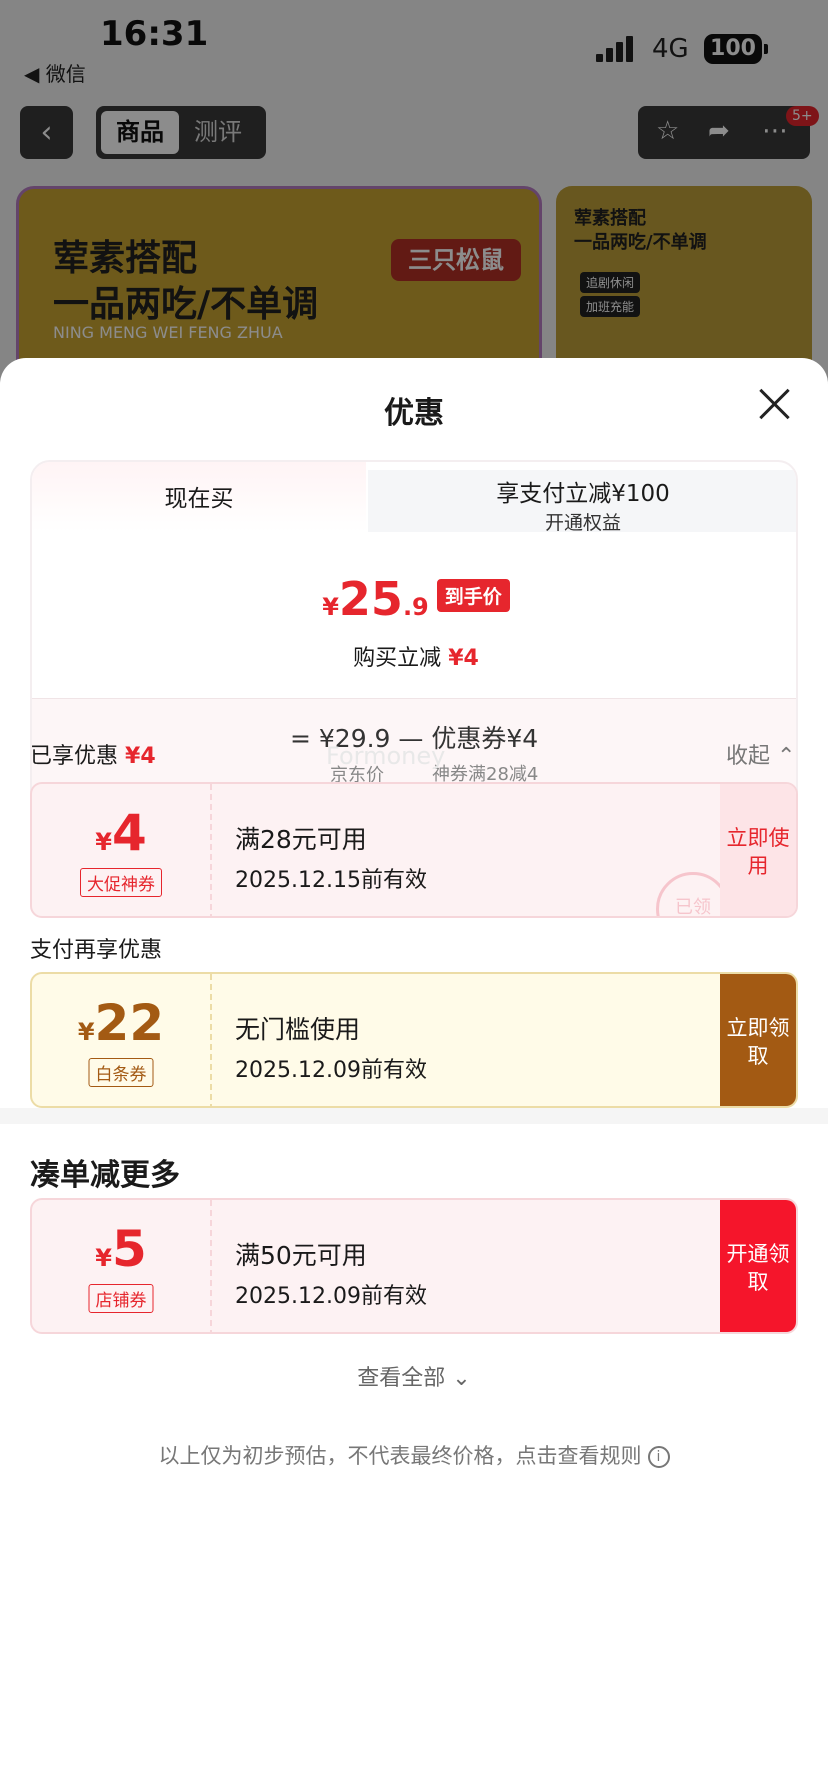  Describe the element at coordinates (693, 894) in the screenshot. I see `claimed-stamp: 已领` at that location.